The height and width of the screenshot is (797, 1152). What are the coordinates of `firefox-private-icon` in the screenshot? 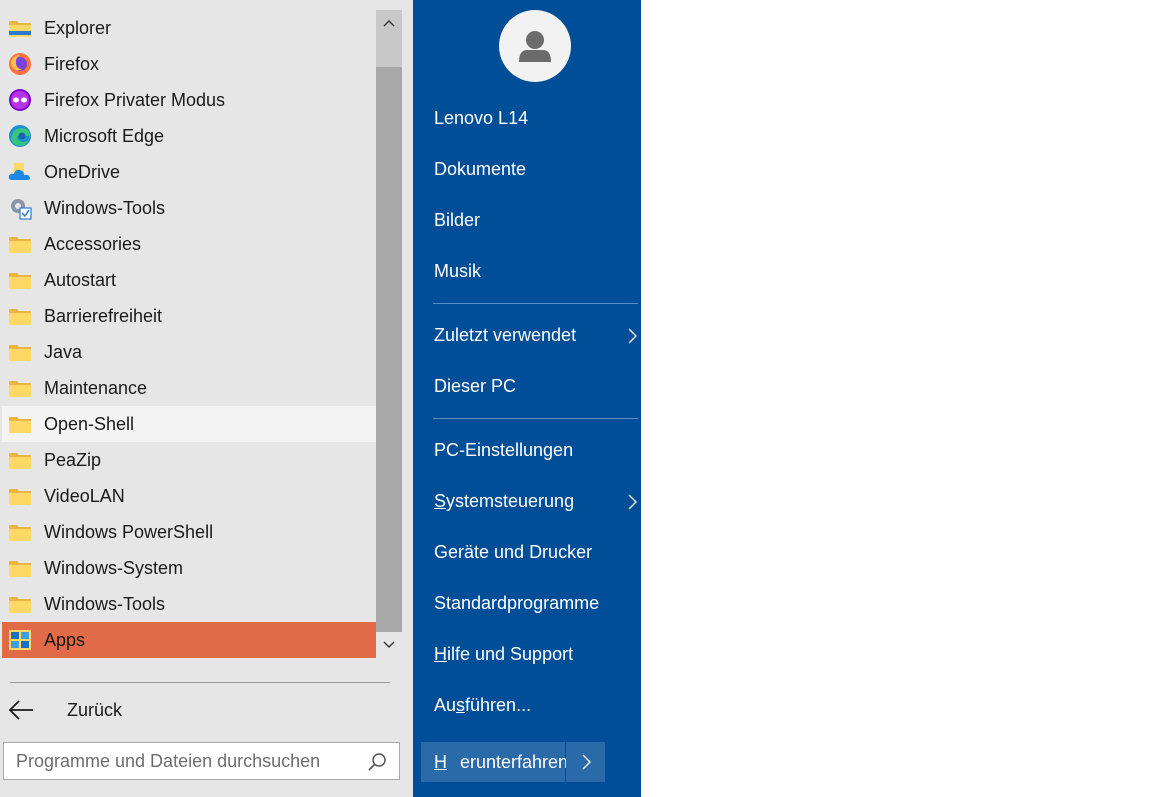 It's located at (20, 100).